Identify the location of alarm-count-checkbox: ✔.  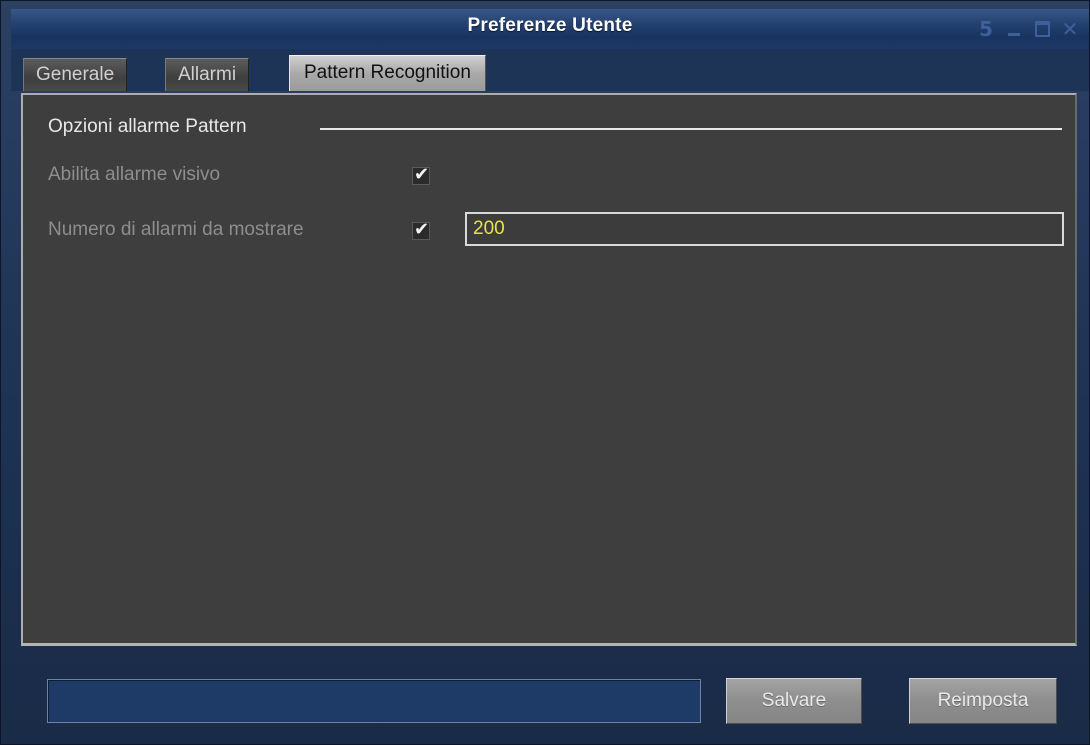
(421, 229).